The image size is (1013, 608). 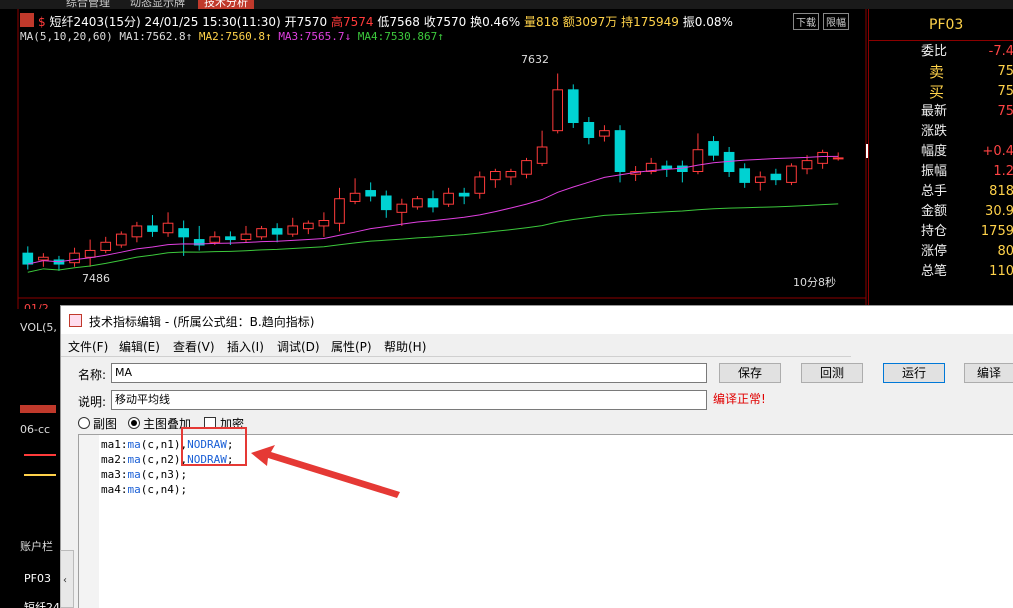 I want to click on scroll-left-button: ‹, so click(x=67, y=579).